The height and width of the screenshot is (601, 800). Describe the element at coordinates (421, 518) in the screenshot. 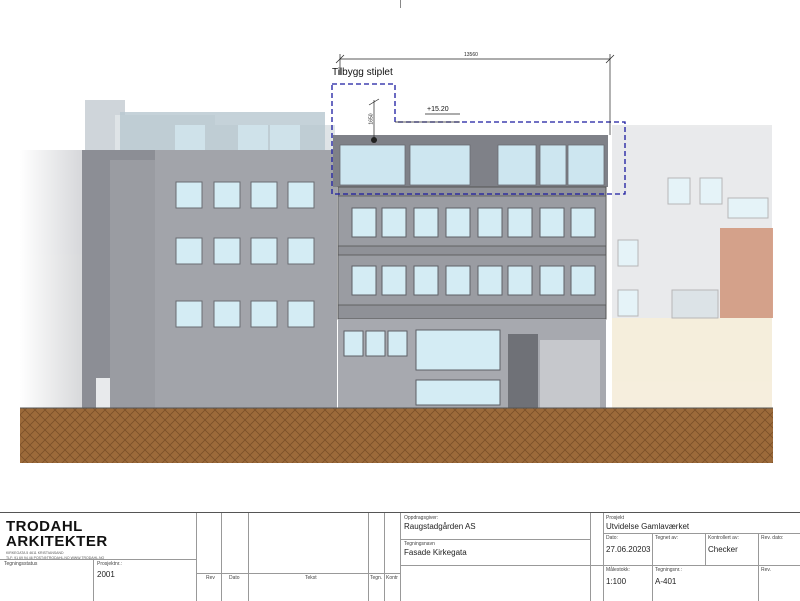

I see `client-label: Oppdragsgiver:` at that location.